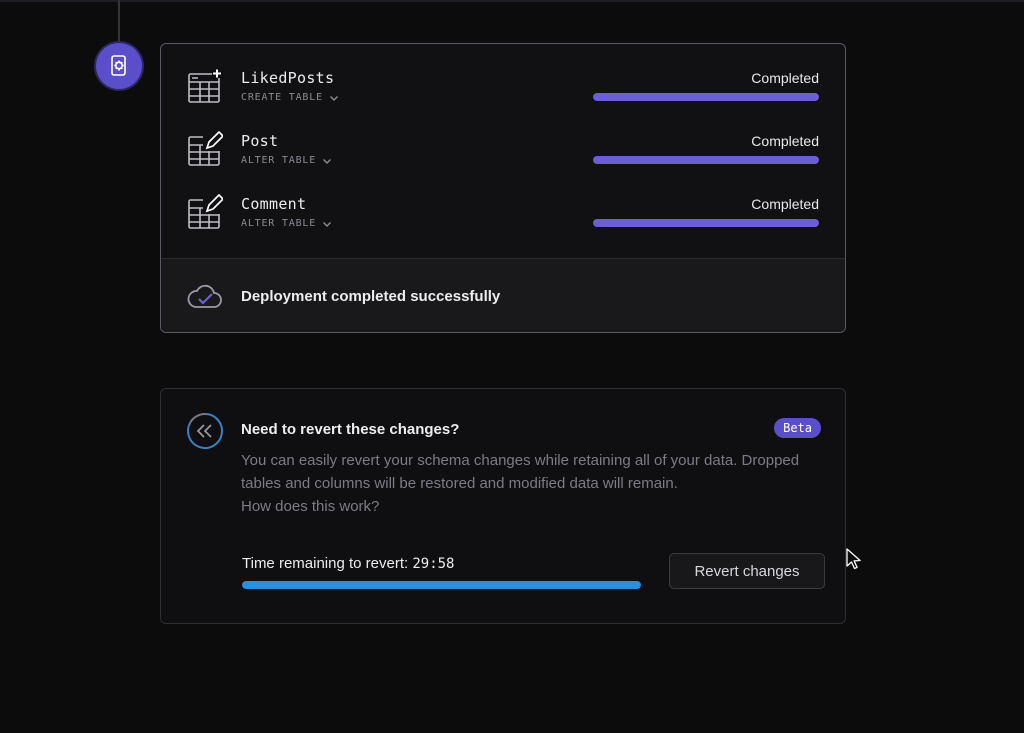  I want to click on revert-title: Need to revert these changes?, so click(350, 429).